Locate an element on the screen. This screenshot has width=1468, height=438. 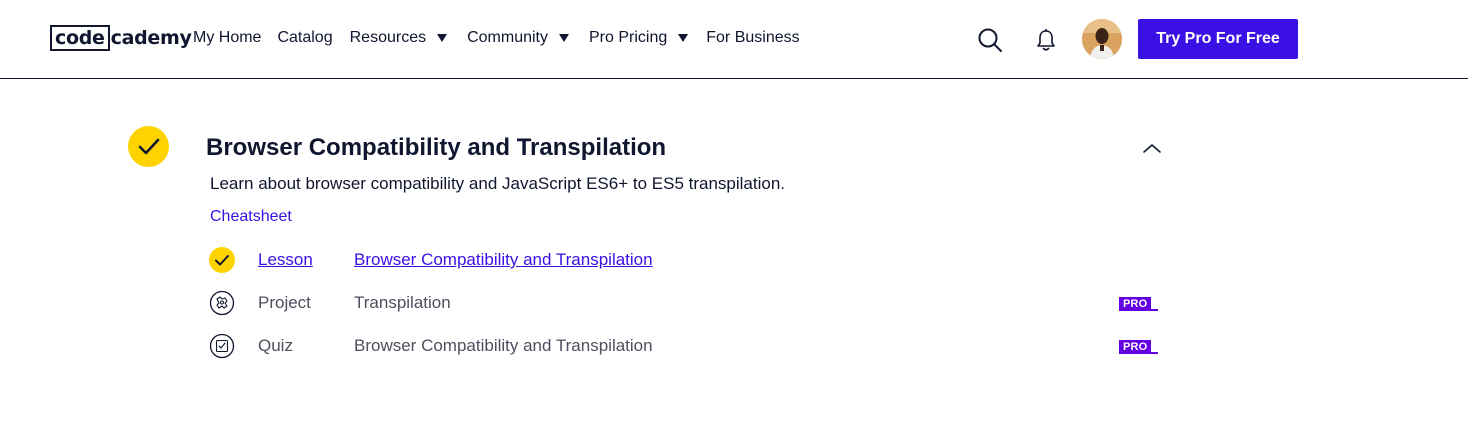
nav-resources-dropdown: Resources is located at coordinates (398, 38).